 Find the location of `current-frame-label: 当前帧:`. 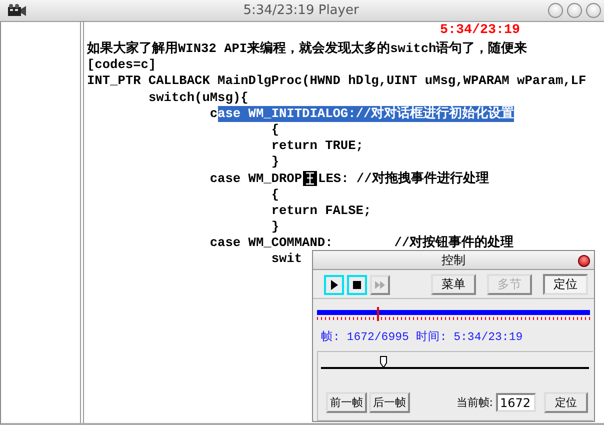

current-frame-label: 当前帧: is located at coordinates (474, 402).